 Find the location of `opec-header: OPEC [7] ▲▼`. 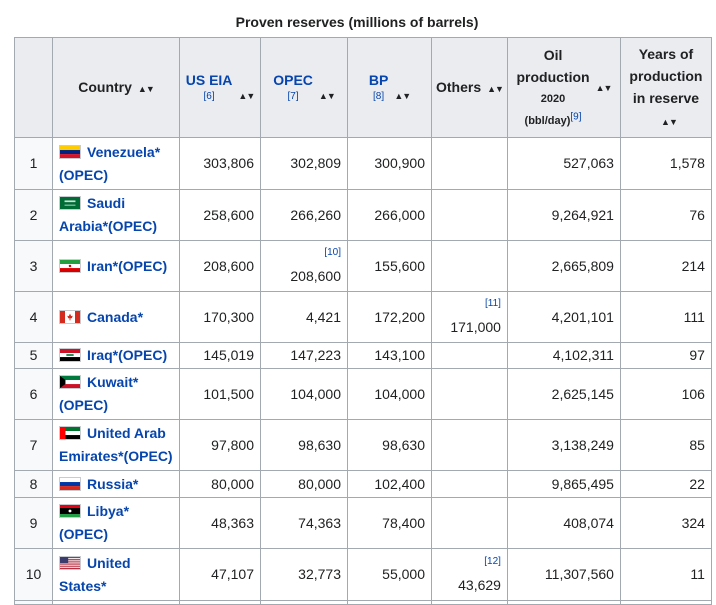

opec-header: OPEC [7] ▲▼ is located at coordinates (304, 87).